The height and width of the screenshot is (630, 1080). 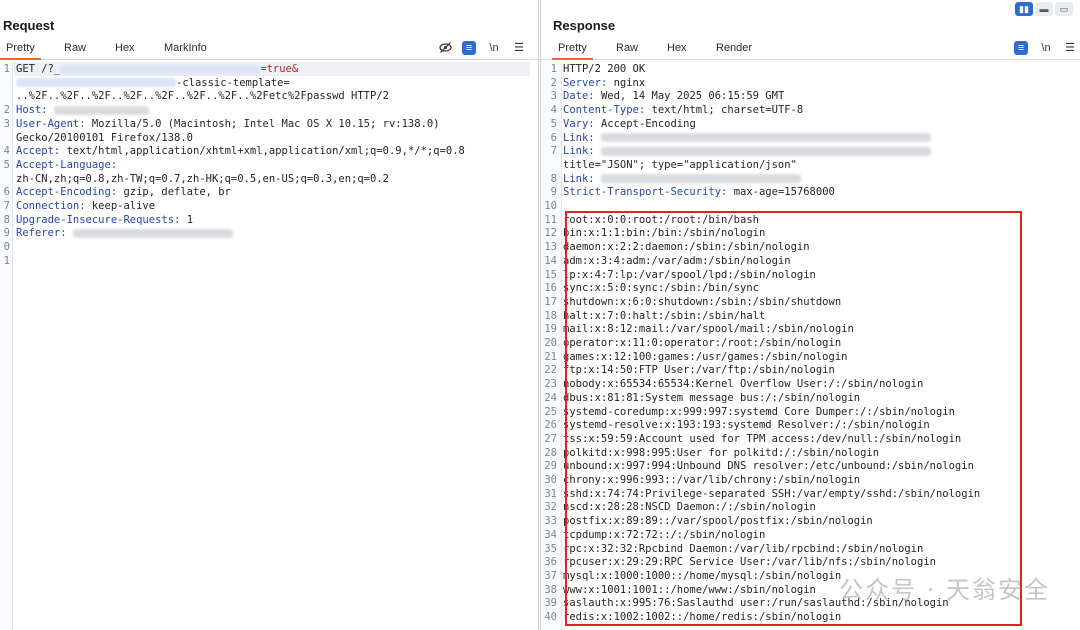 What do you see at coordinates (550, 206) in the screenshot?
I see `line-number: 10` at bounding box center [550, 206].